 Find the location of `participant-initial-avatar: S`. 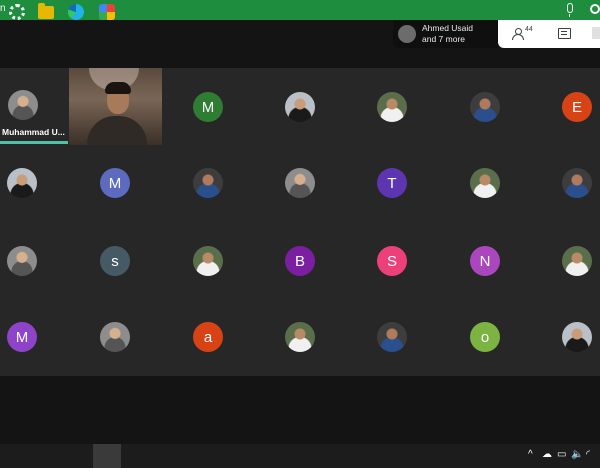

participant-initial-avatar: S is located at coordinates (392, 261).